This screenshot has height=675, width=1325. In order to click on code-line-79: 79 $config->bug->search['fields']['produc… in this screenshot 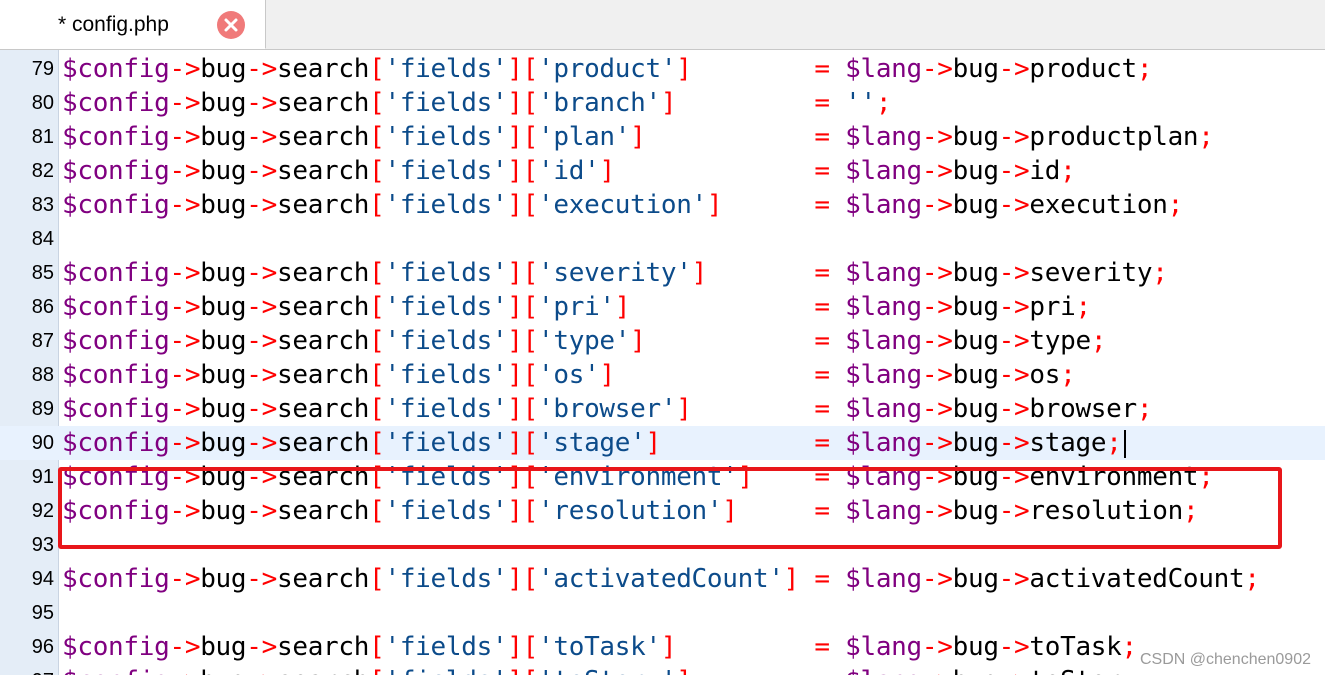, I will do `click(662, 69)`.